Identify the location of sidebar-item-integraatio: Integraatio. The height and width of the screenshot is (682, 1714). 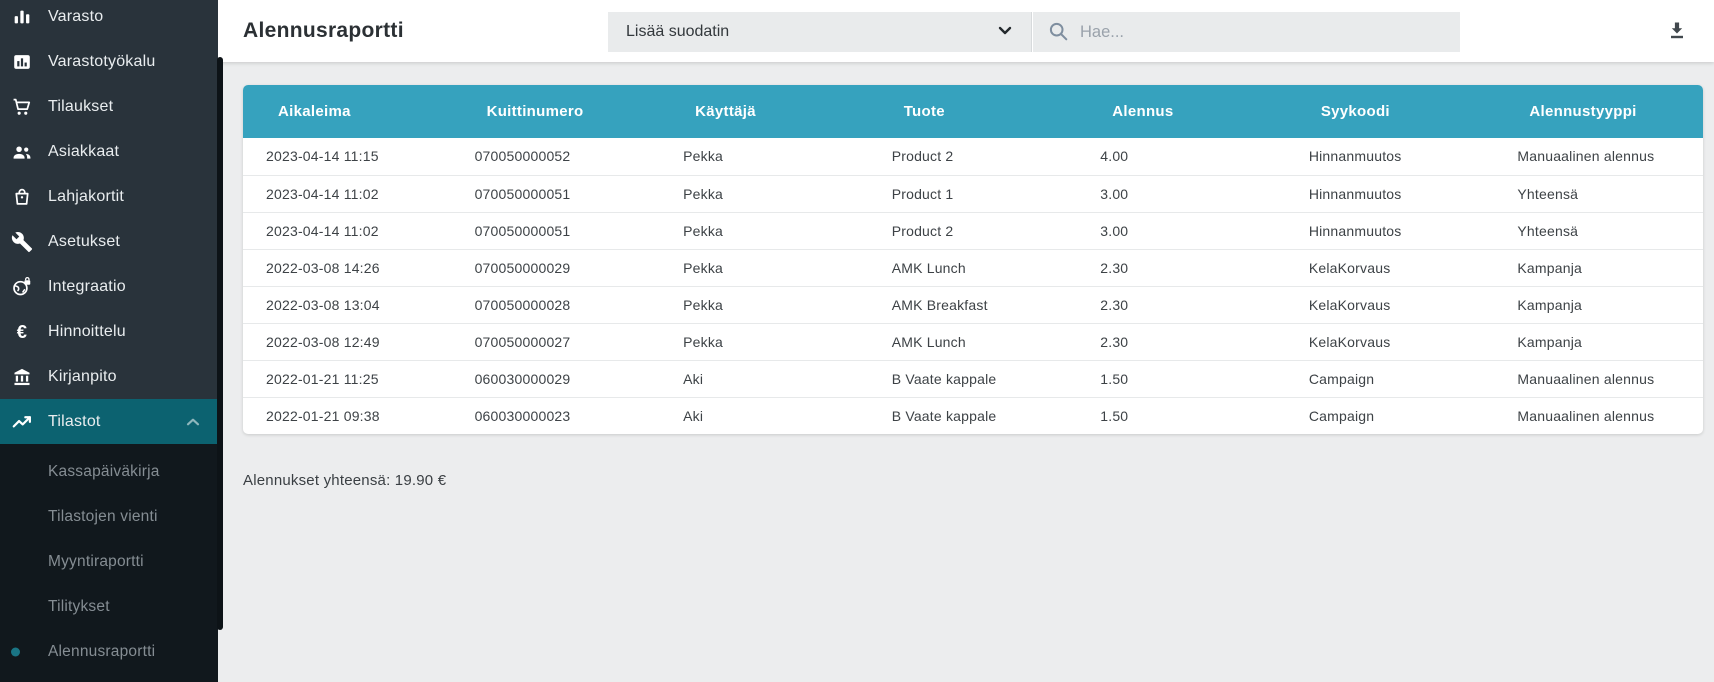
(109, 286).